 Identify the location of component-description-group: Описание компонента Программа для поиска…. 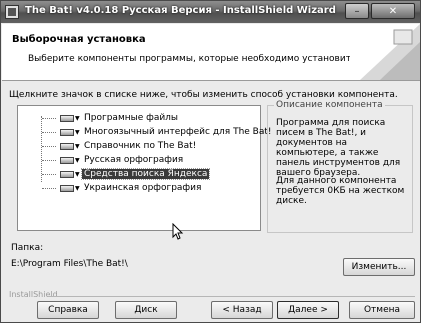
(340, 166).